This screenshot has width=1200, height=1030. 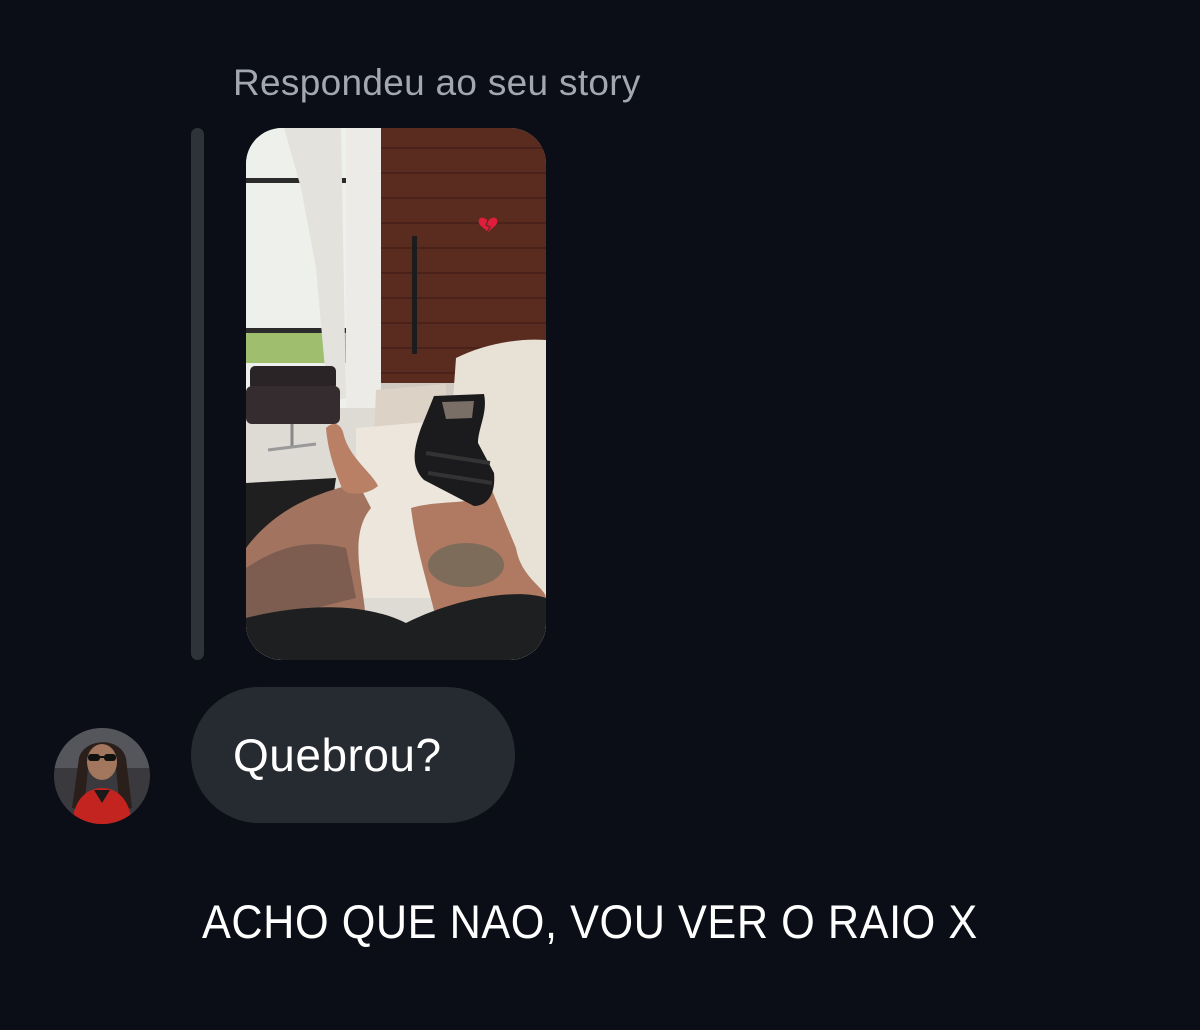 I want to click on story-thumbnail, so click(x=396, y=394).